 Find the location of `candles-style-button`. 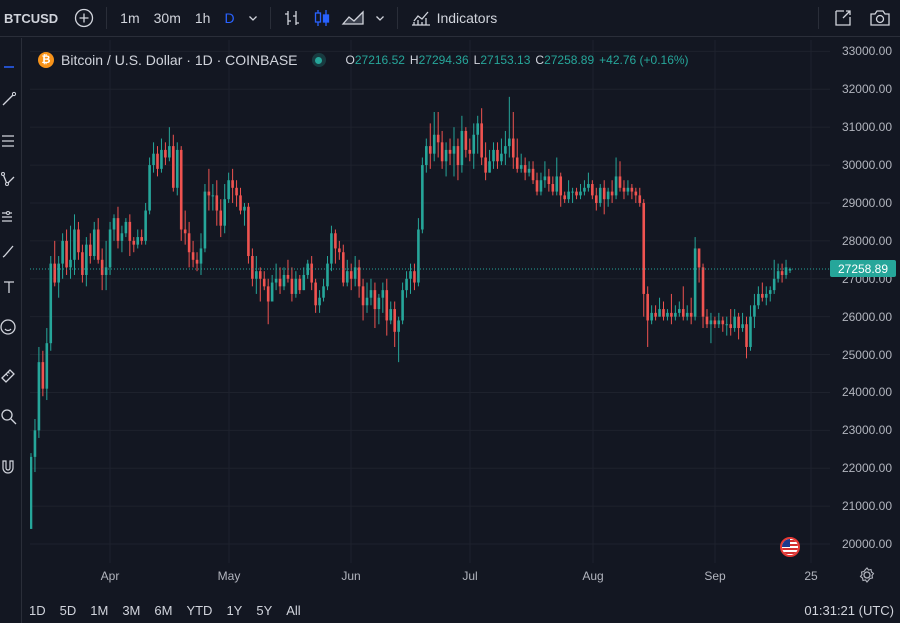

candles-style-button is located at coordinates (322, 18).